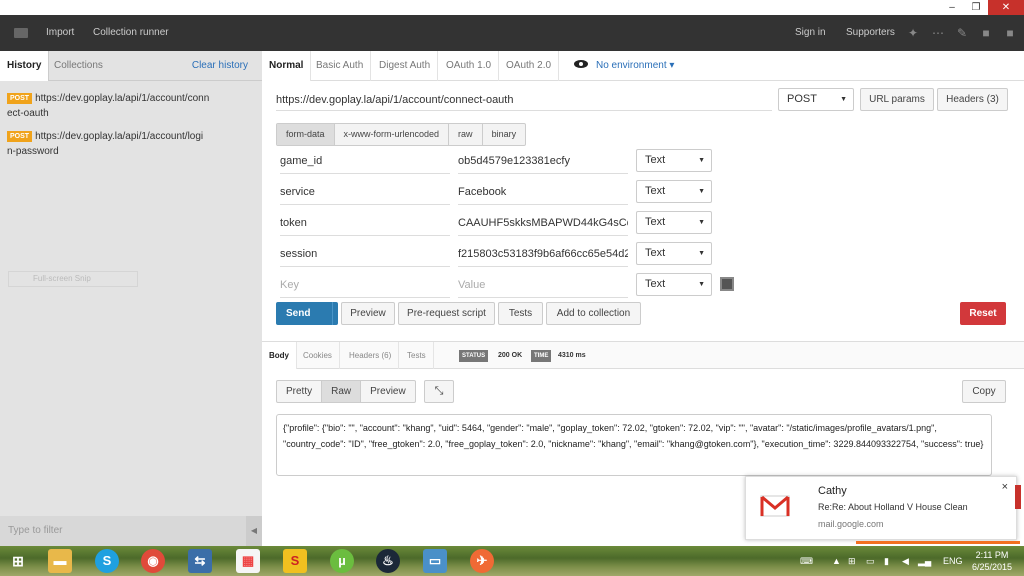 This screenshot has width=1024, height=576. What do you see at coordinates (924, 561) in the screenshot?
I see `wifi-icon: ▂▄` at bounding box center [924, 561].